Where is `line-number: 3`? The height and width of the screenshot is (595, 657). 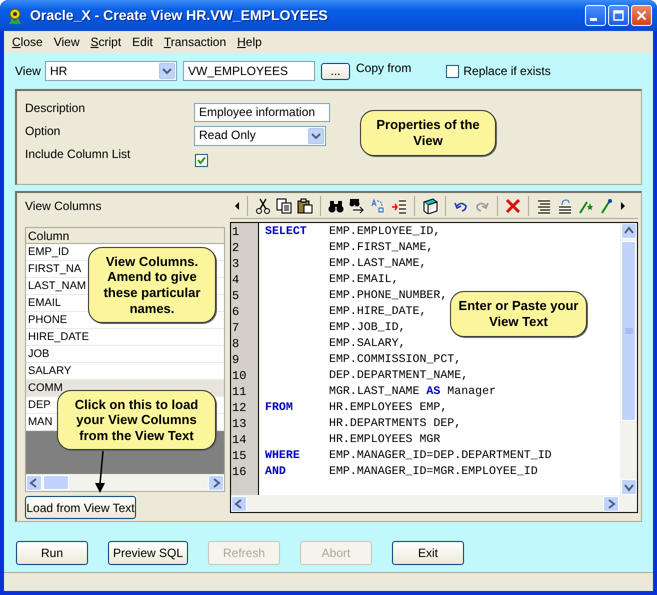
line-number: 3 is located at coordinates (235, 264).